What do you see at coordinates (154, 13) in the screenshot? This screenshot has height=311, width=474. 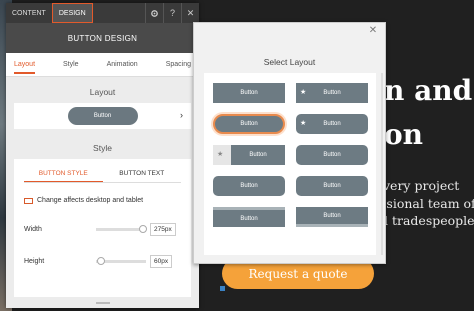 I see `gear-icon` at bounding box center [154, 13].